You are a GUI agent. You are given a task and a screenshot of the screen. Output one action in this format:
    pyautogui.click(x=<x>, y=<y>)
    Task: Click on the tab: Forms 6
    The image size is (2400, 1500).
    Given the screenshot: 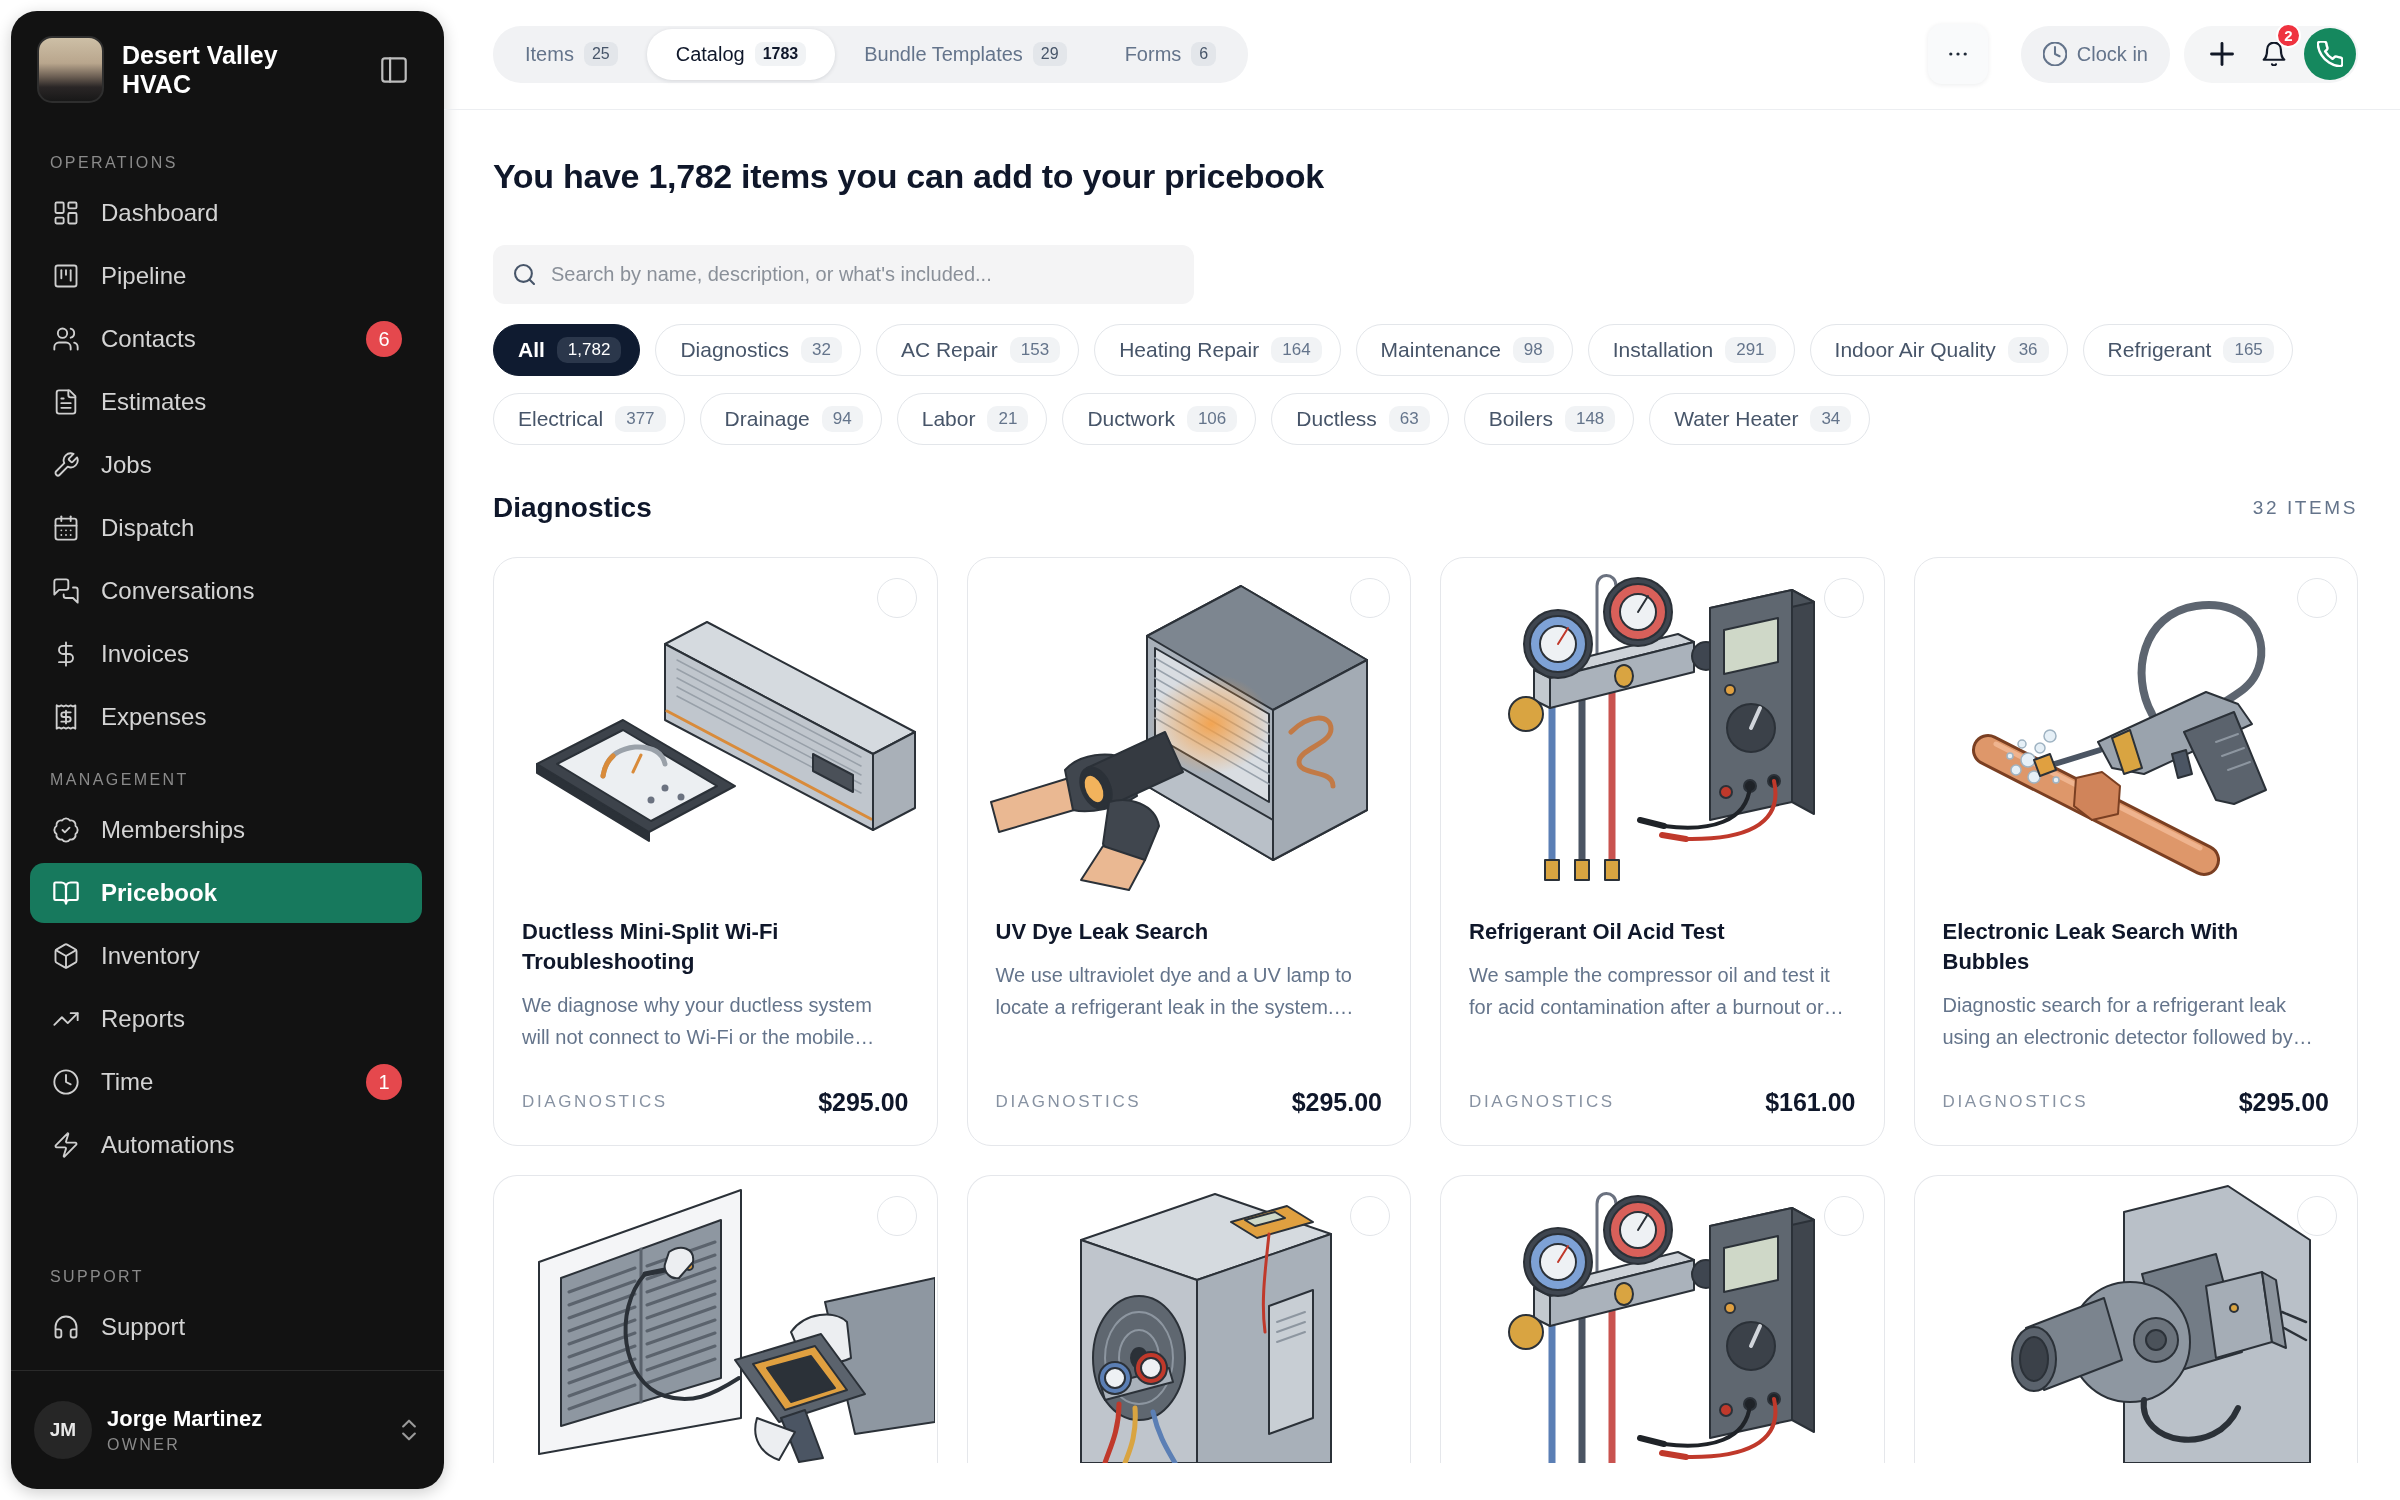 What is the action you would take?
    pyautogui.click(x=1170, y=54)
    